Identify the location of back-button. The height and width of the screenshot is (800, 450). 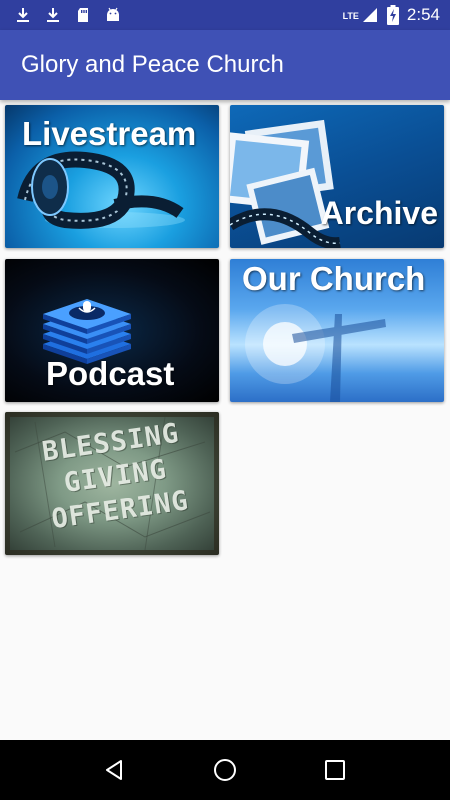
(115, 770).